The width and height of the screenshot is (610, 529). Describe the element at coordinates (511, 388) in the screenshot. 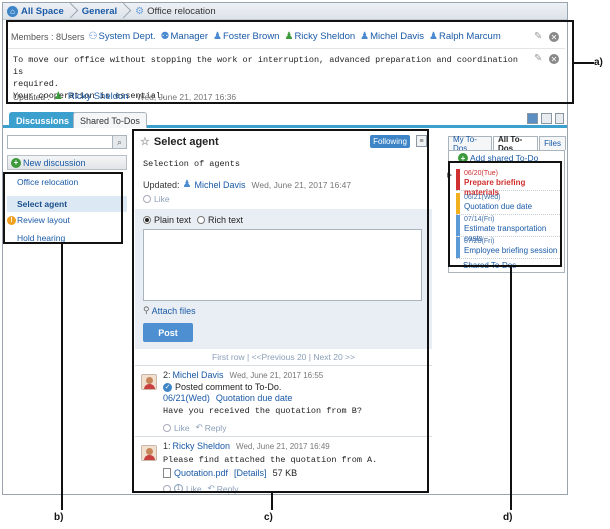

I see `annotation-leader-d` at that location.